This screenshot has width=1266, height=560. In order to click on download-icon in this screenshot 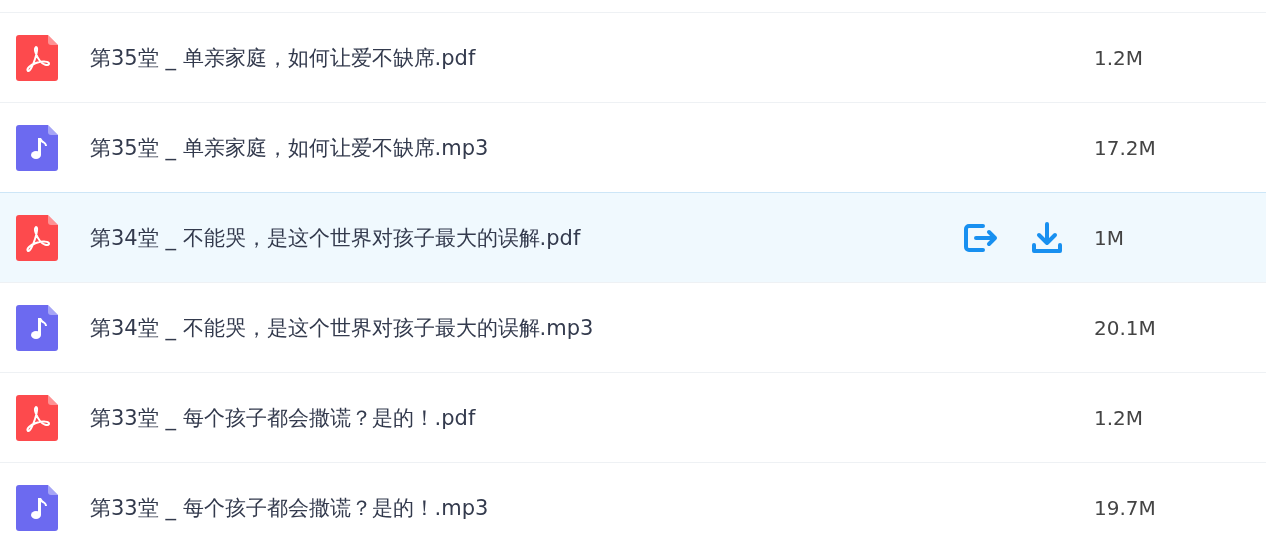, I will do `click(1047, 237)`.